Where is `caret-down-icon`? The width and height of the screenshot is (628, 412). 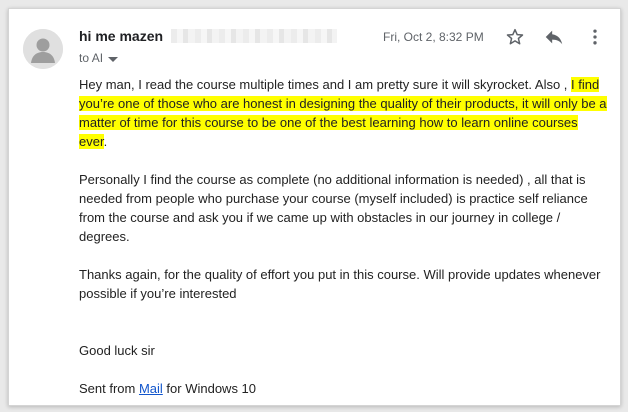 caret-down-icon is located at coordinates (113, 59).